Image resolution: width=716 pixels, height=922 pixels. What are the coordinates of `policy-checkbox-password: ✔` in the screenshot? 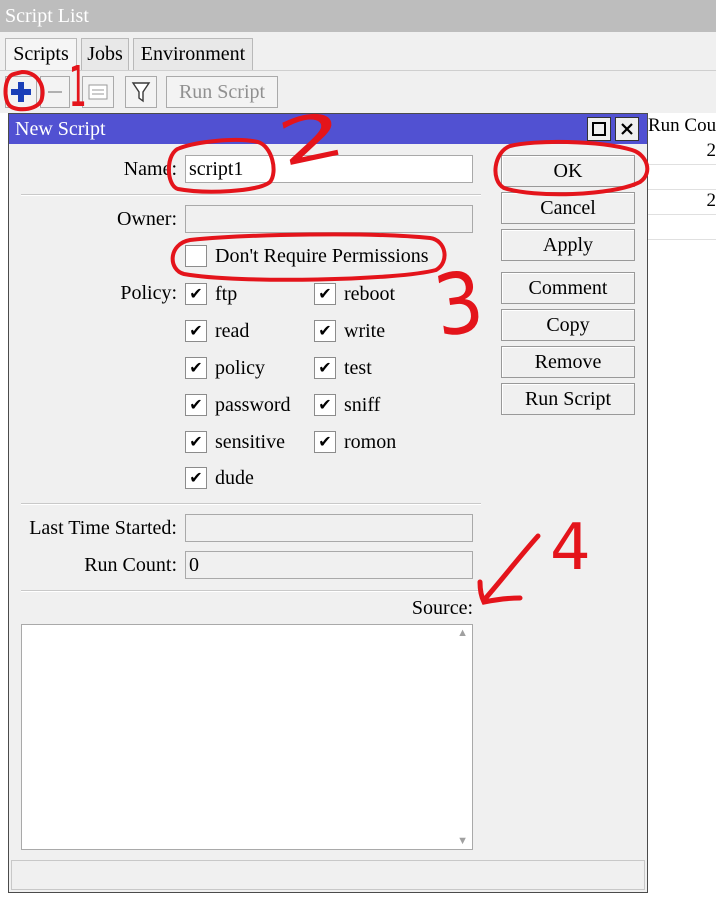 It's located at (196, 405).